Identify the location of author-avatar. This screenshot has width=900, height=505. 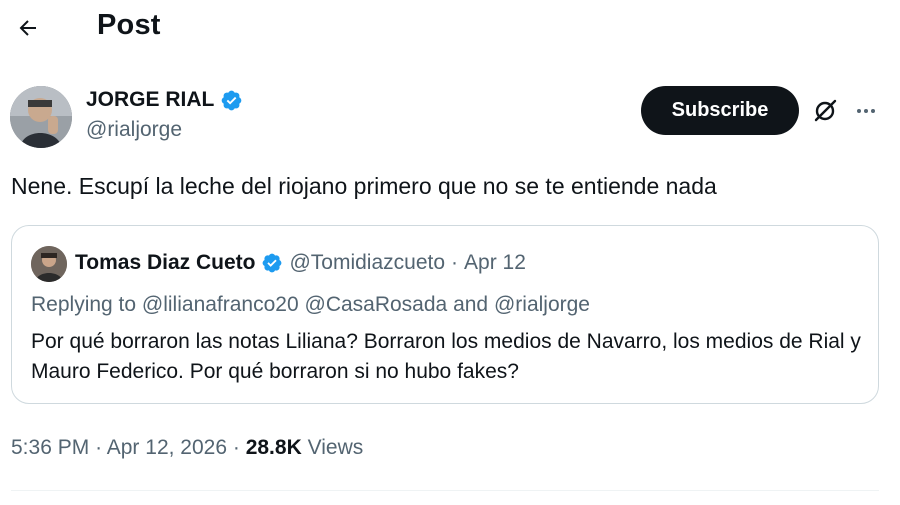
(41, 117).